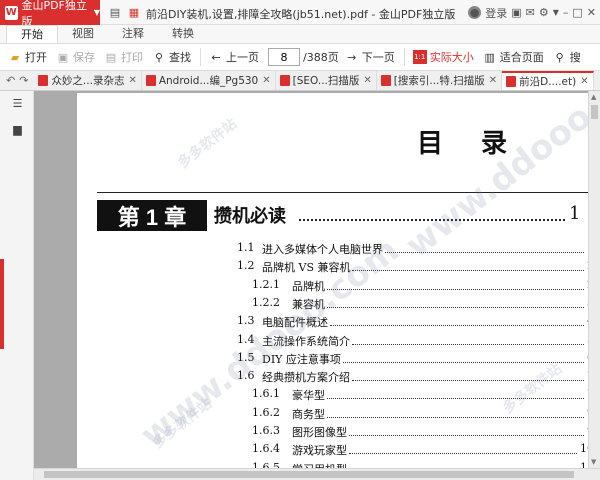  I want to click on message-icon: ✉, so click(530, 12).